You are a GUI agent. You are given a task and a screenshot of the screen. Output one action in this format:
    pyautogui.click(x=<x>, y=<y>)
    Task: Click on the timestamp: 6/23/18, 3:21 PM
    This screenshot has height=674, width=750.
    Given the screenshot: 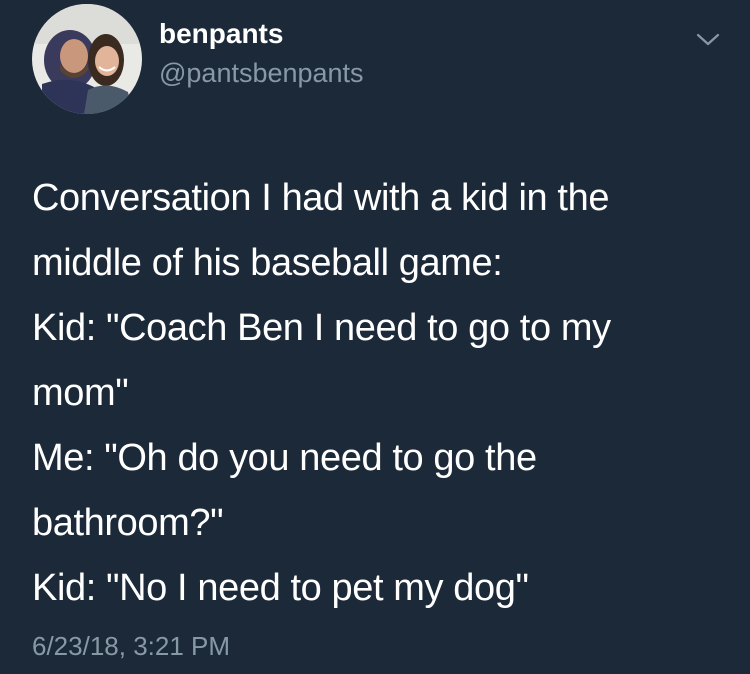 What is the action you would take?
    pyautogui.click(x=131, y=646)
    